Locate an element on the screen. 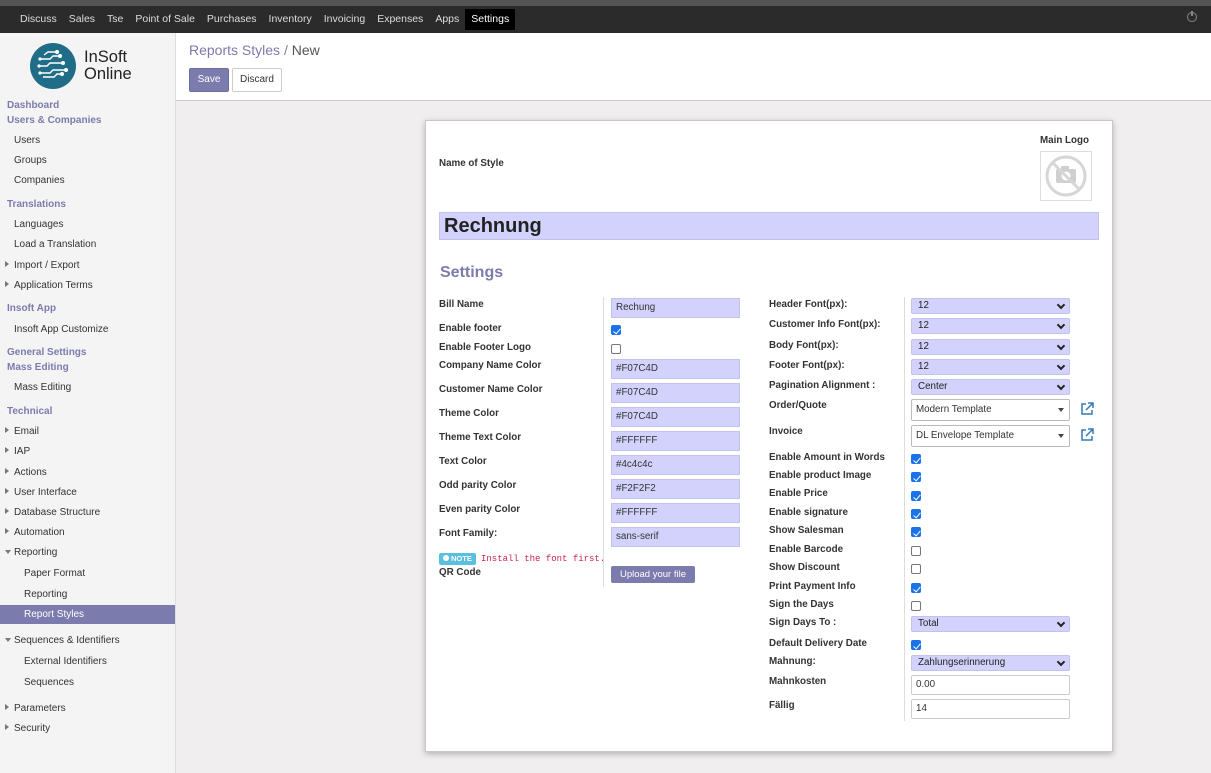  company-name-color-label: Company Name Color is located at coordinates (490, 365).